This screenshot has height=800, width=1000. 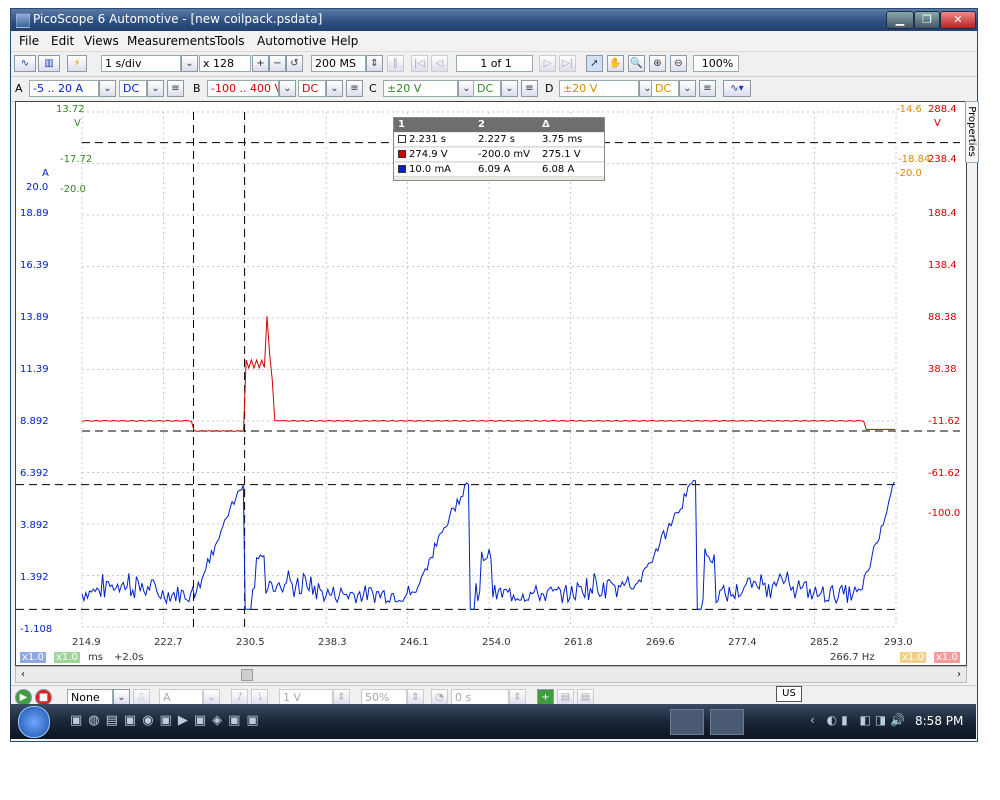 I want to click on close-icon: ✕, so click(x=958, y=19).